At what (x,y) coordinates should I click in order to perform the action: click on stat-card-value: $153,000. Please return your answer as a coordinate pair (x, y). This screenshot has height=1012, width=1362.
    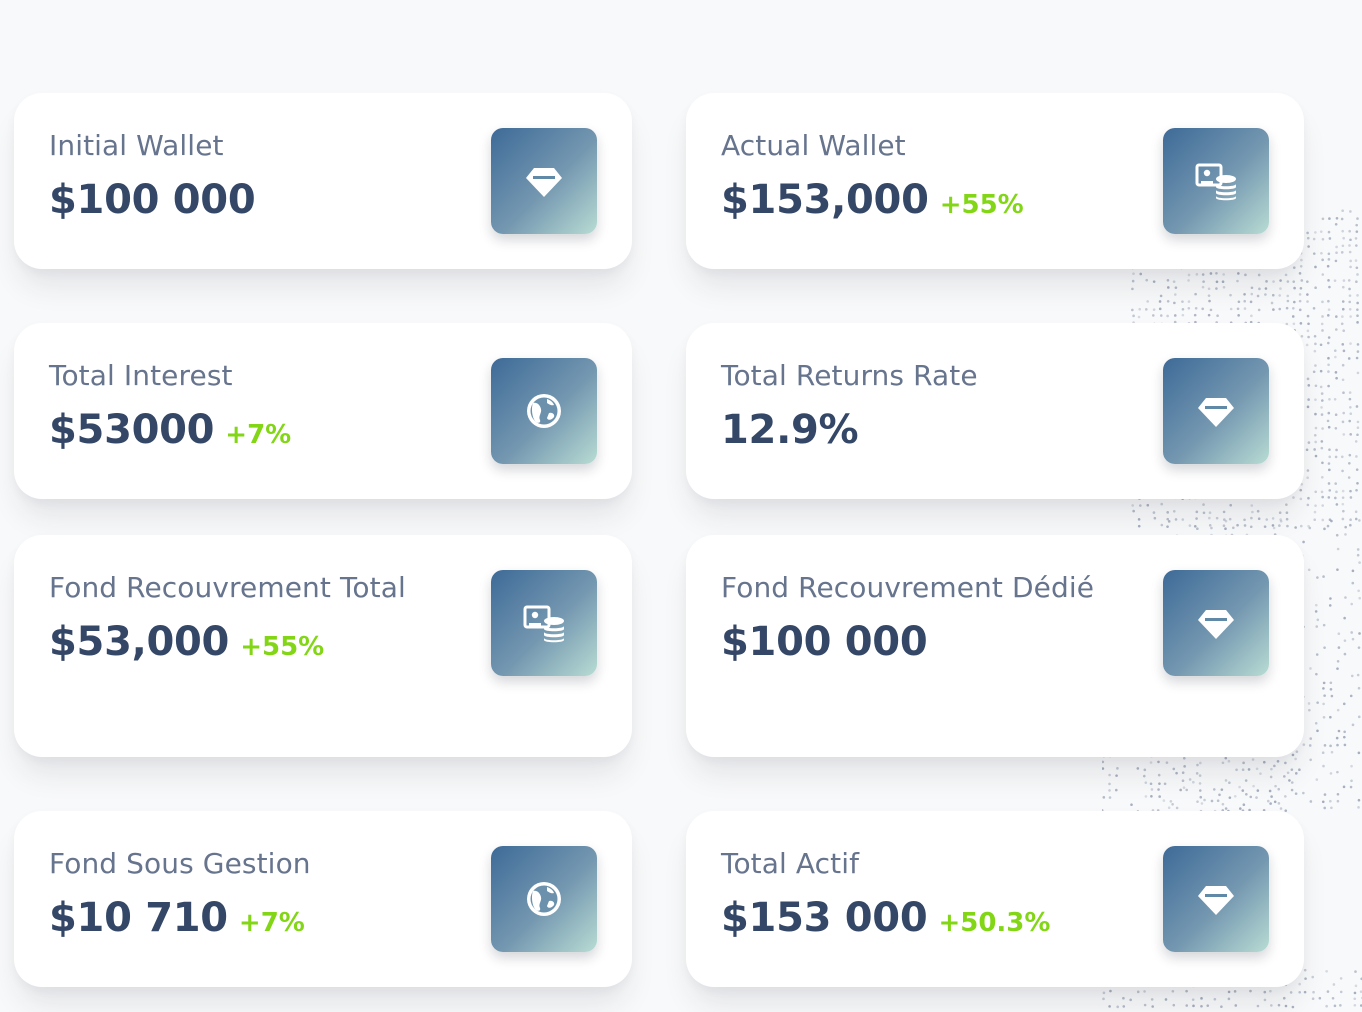
    Looking at the image, I should click on (825, 200).